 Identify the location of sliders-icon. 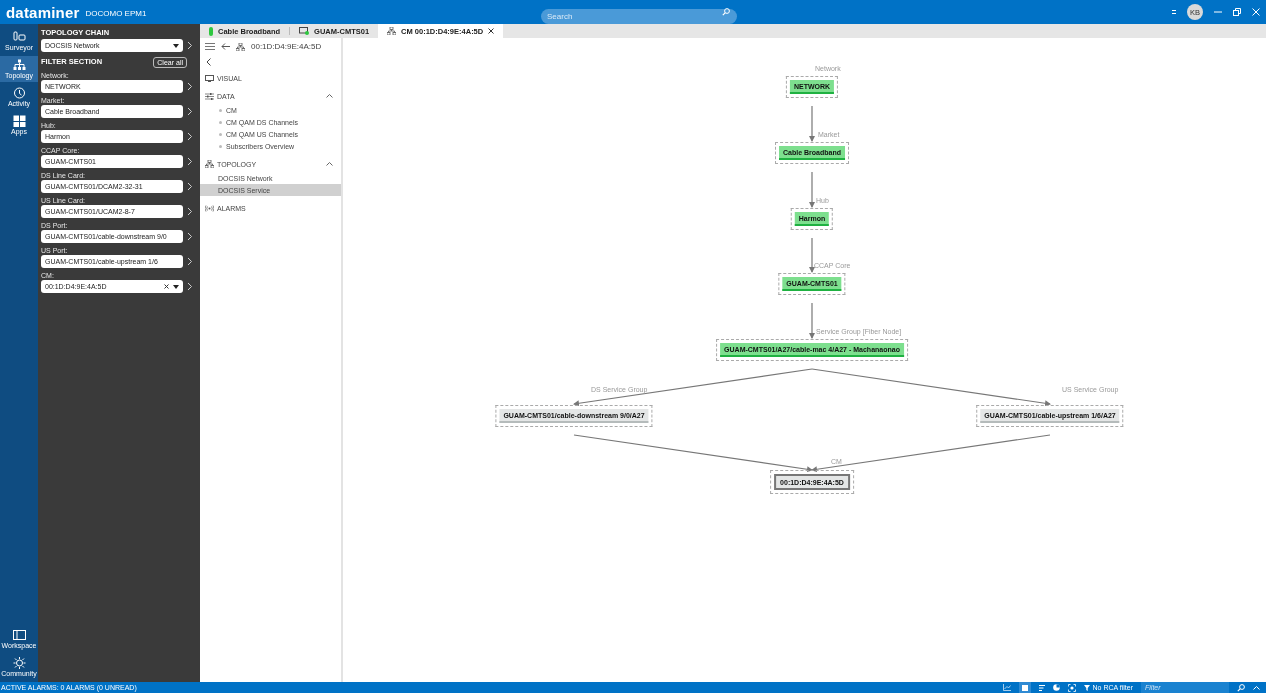
(209, 96).